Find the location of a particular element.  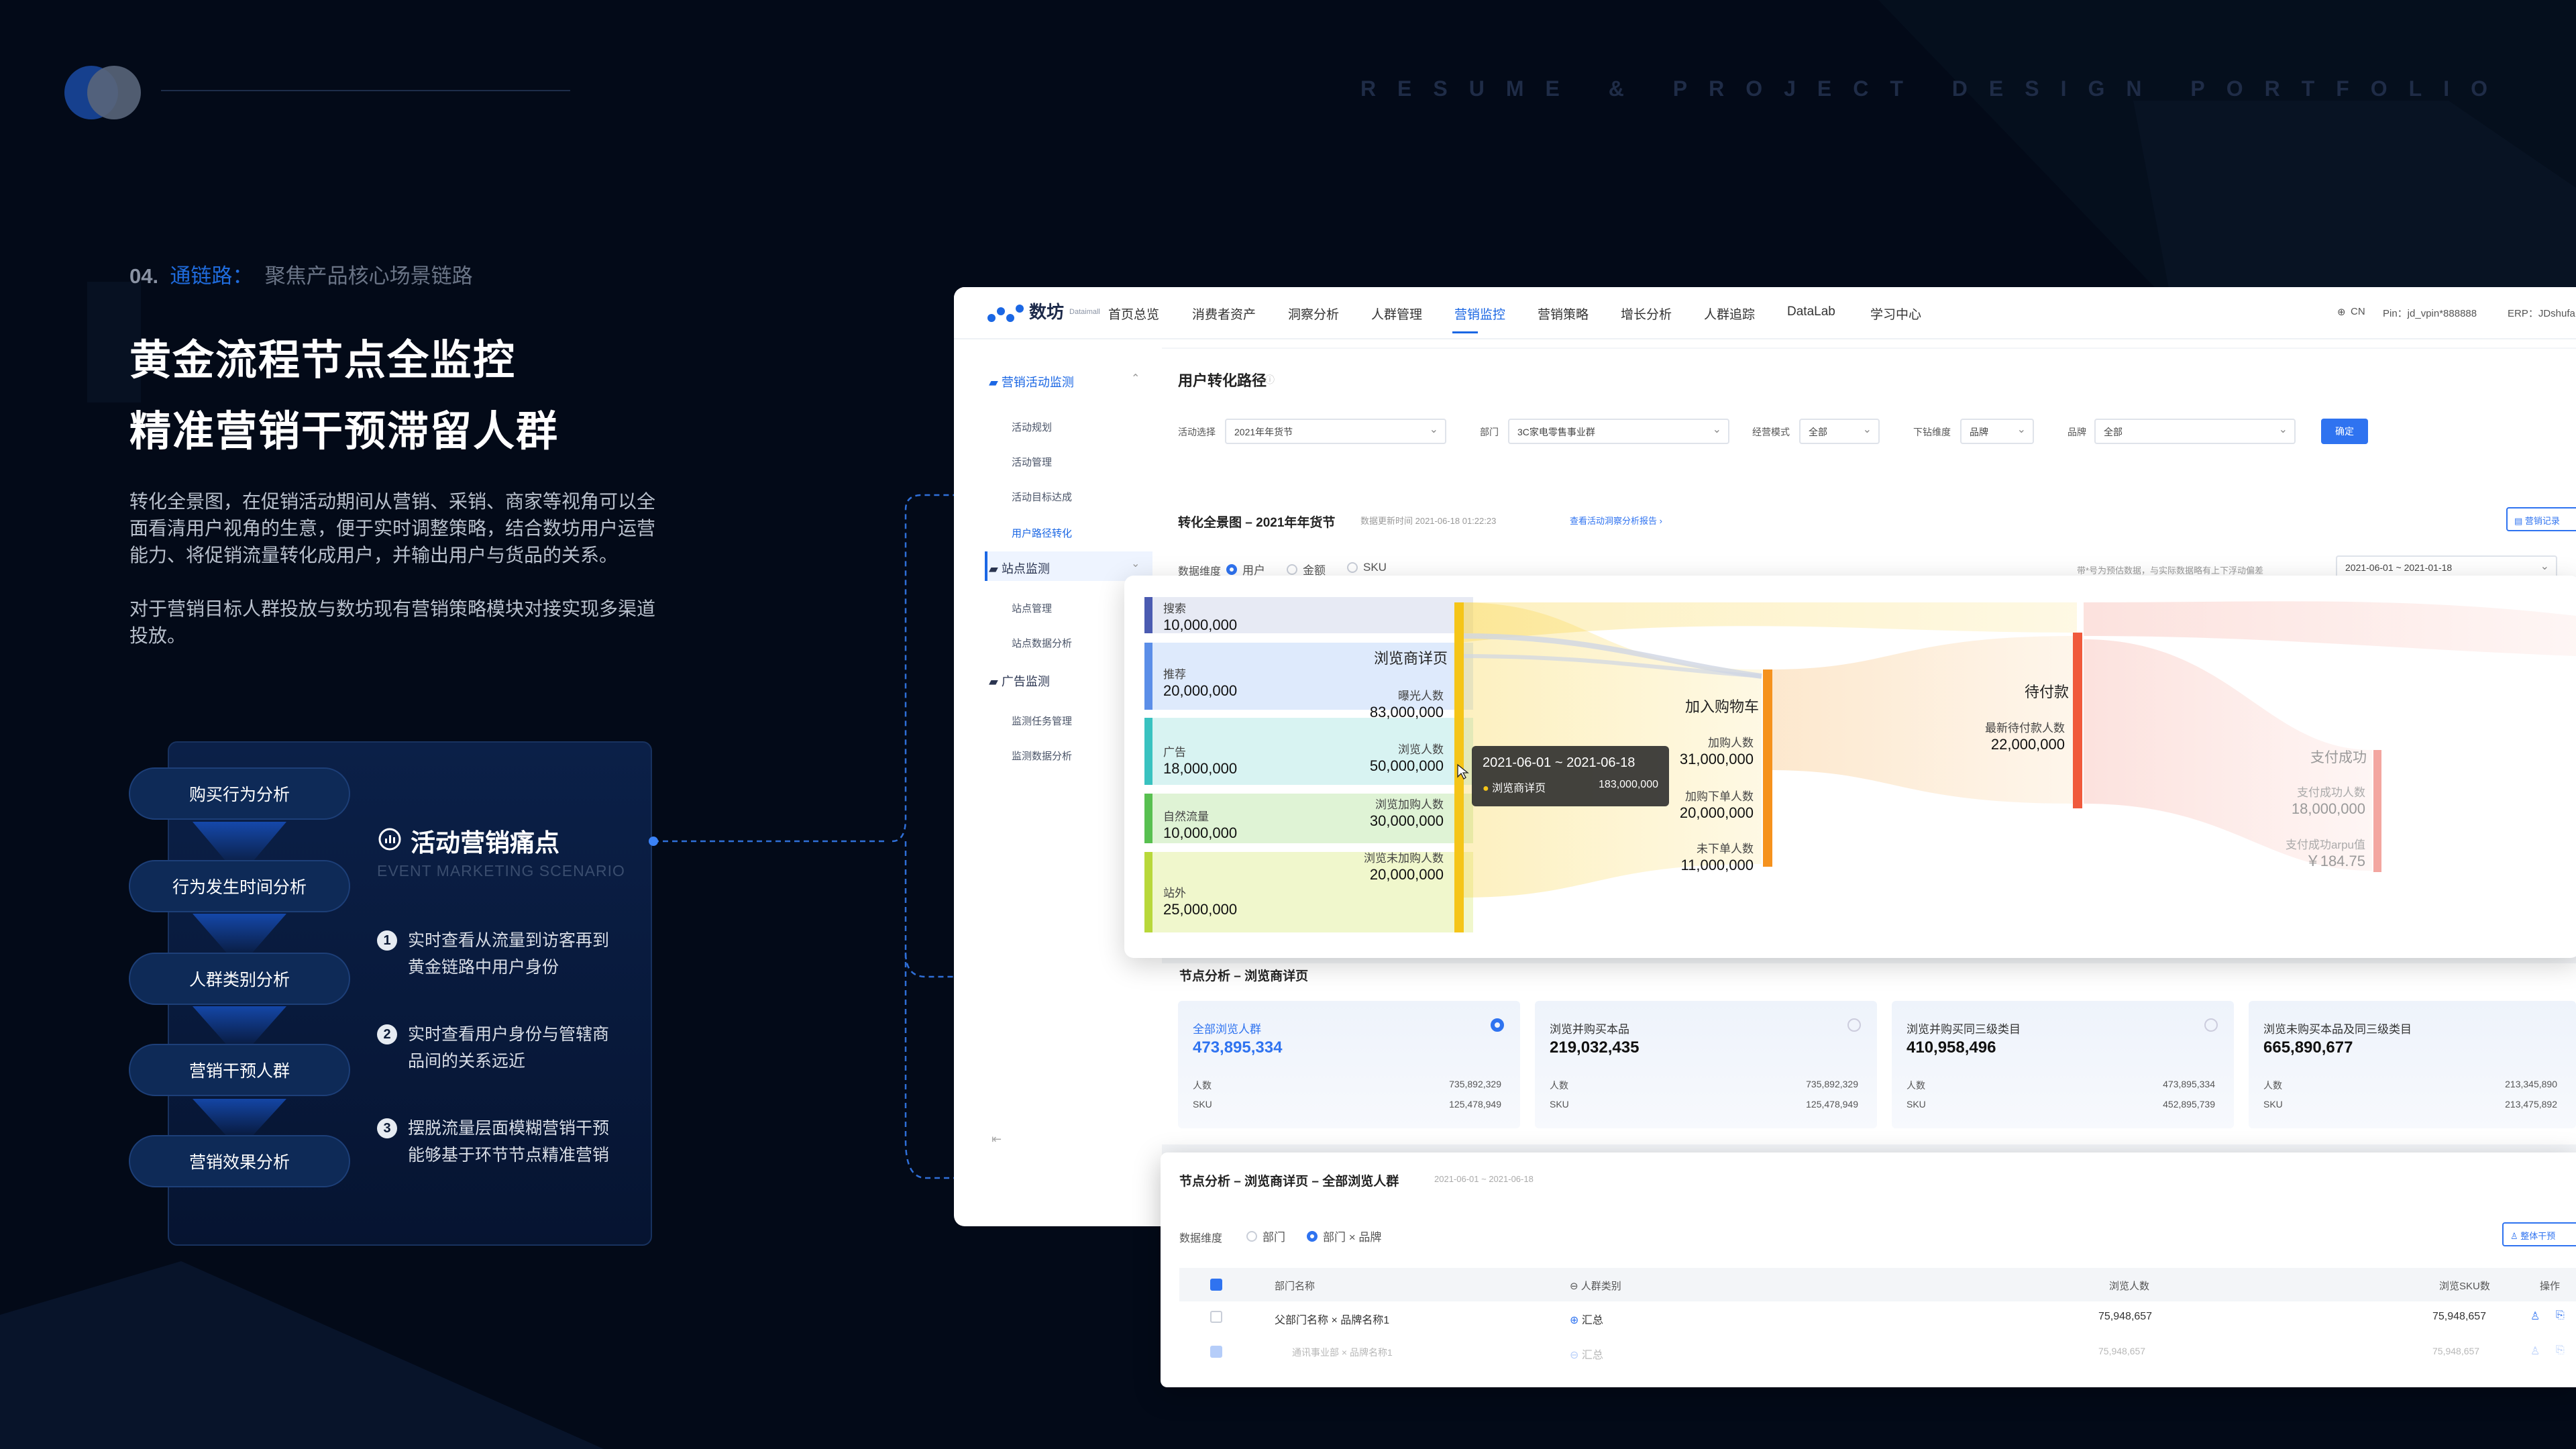

th-users: 浏览人数 is located at coordinates (2129, 1286).